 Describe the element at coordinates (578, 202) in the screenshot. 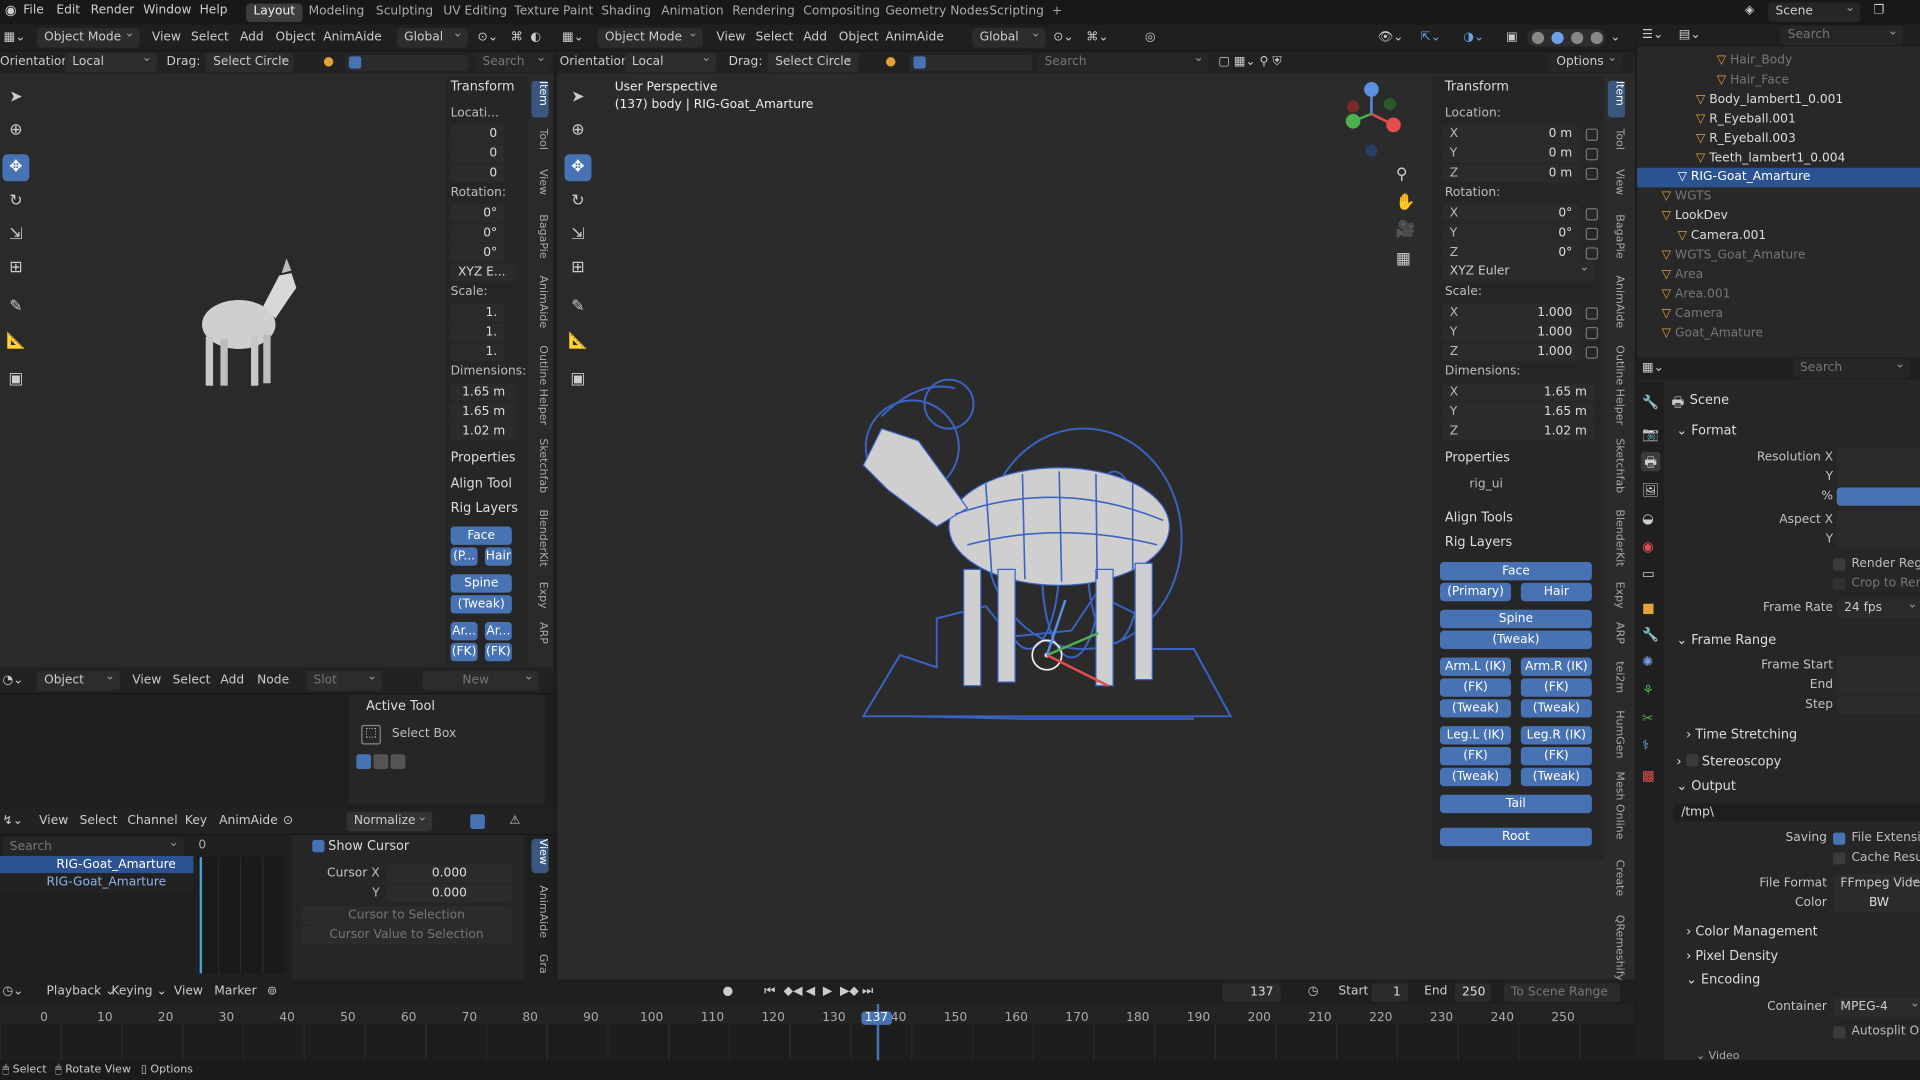

I see `main-rotate-tool: ↻` at that location.